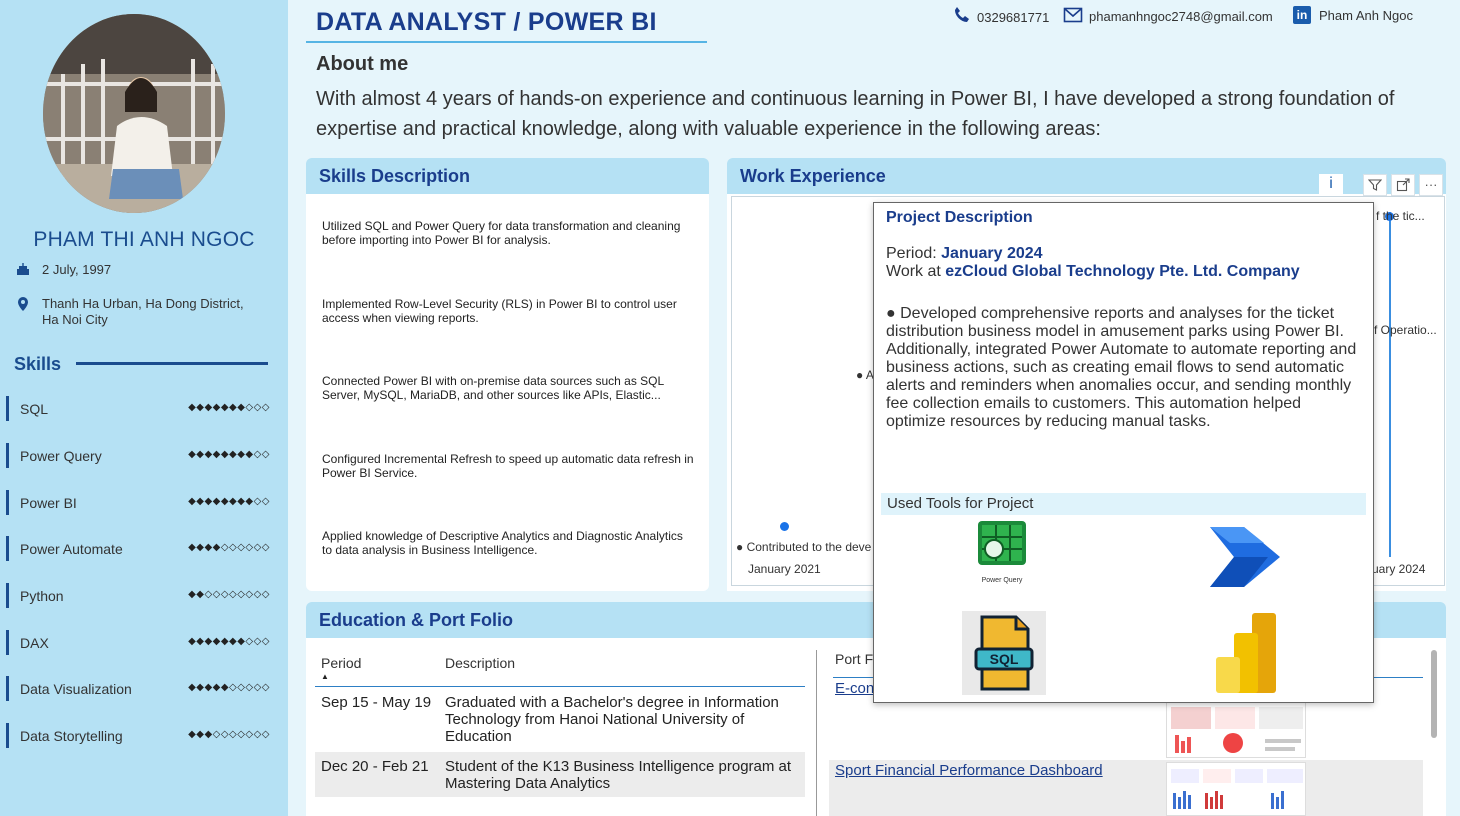 This screenshot has width=1460, height=816. What do you see at coordinates (416, 620) in the screenshot?
I see `education-title: Education & Port Folio` at bounding box center [416, 620].